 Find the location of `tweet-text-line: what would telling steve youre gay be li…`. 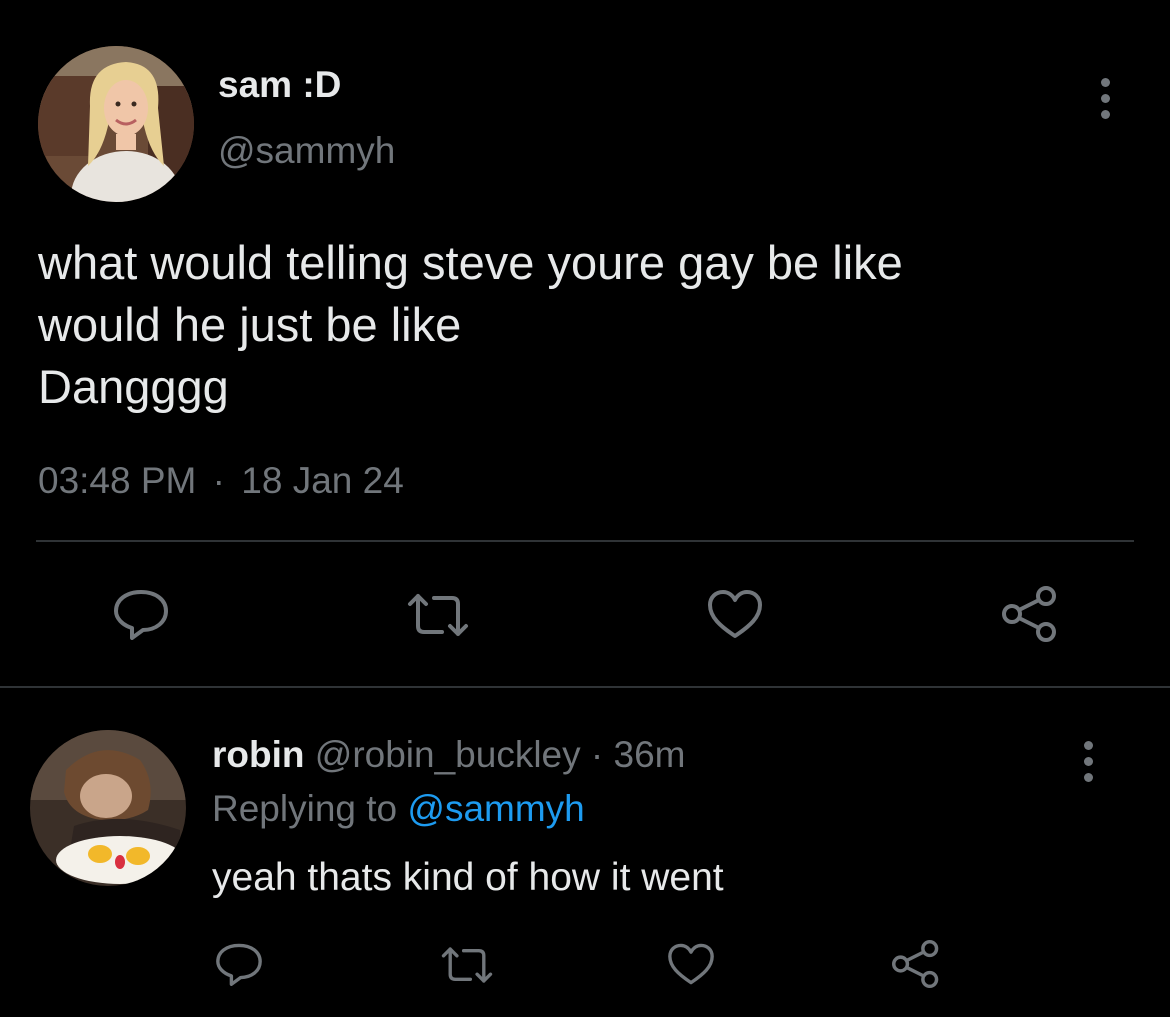

tweet-text-line: what would telling steve youre gay be li… is located at coordinates (470, 262).